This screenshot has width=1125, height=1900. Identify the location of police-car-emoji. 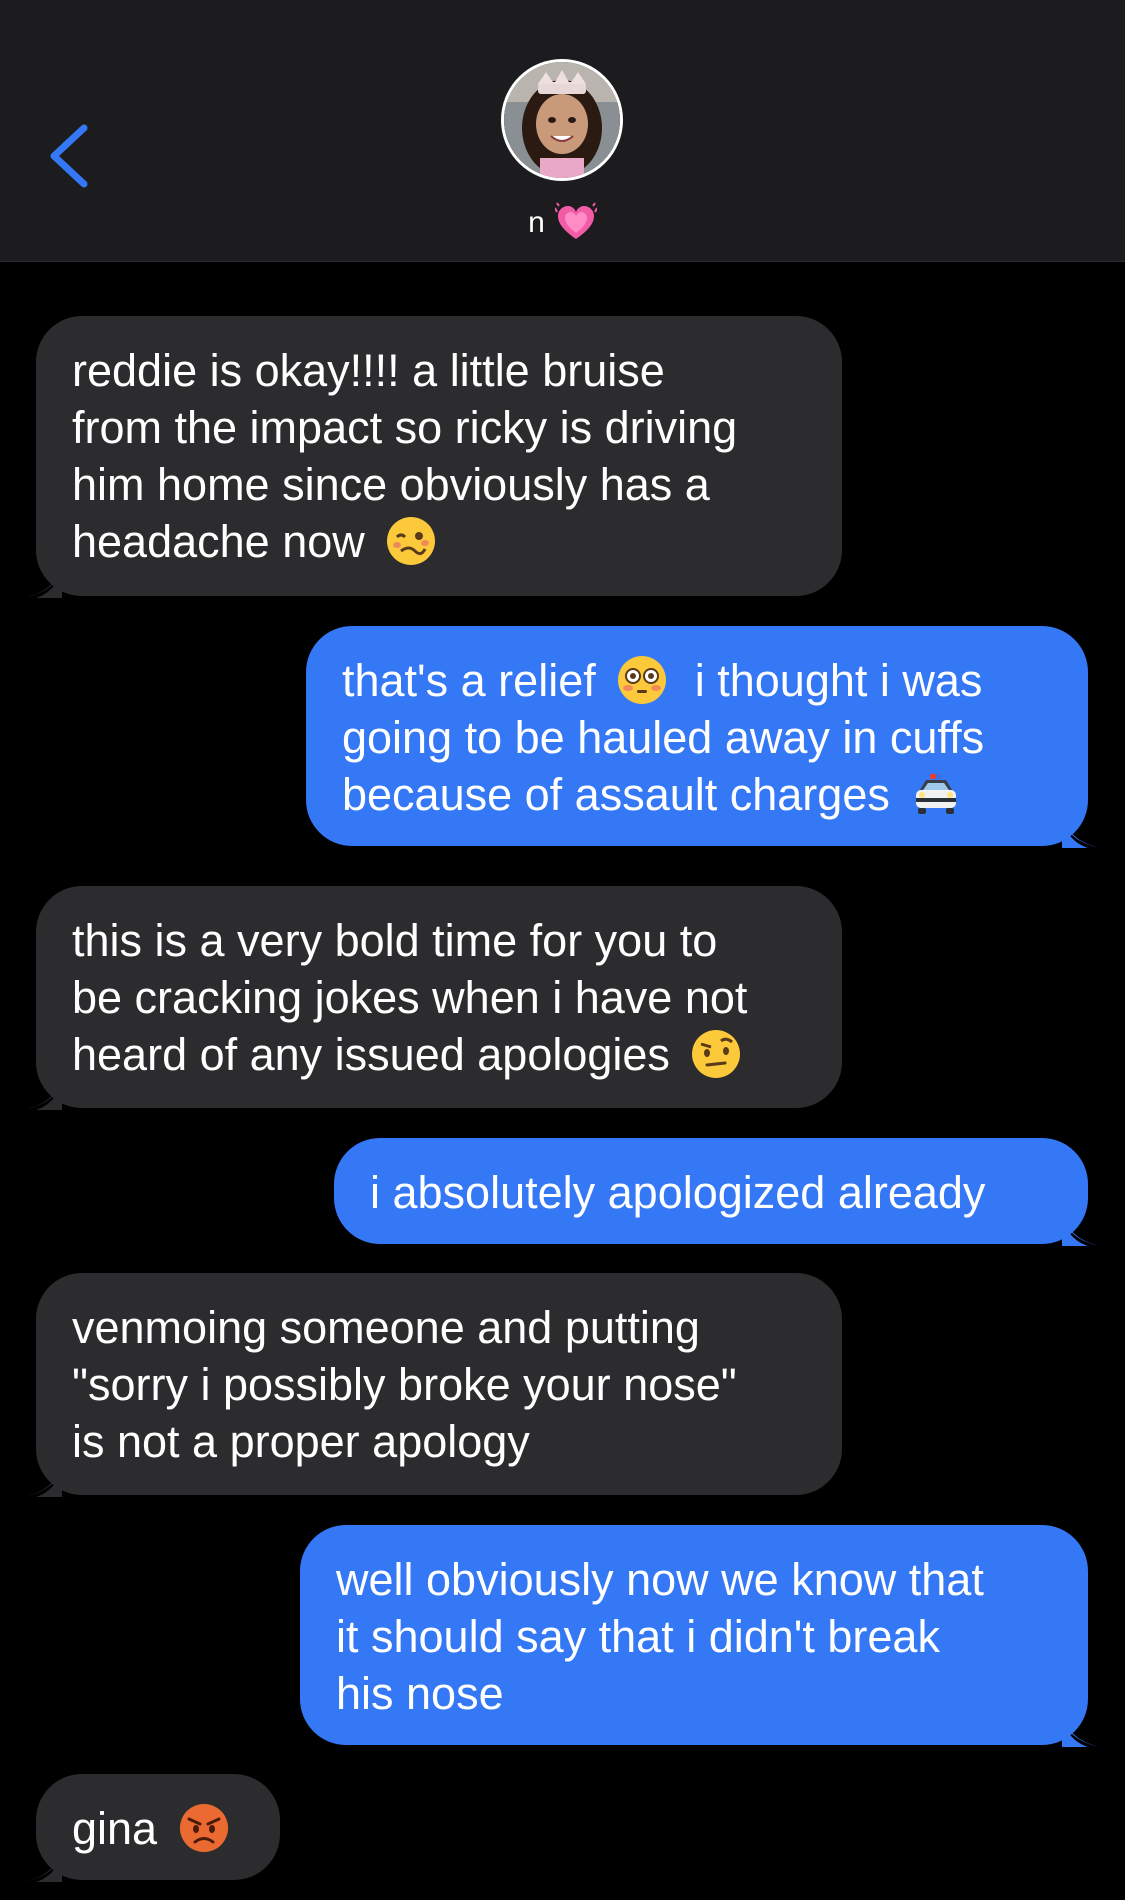
(936, 794).